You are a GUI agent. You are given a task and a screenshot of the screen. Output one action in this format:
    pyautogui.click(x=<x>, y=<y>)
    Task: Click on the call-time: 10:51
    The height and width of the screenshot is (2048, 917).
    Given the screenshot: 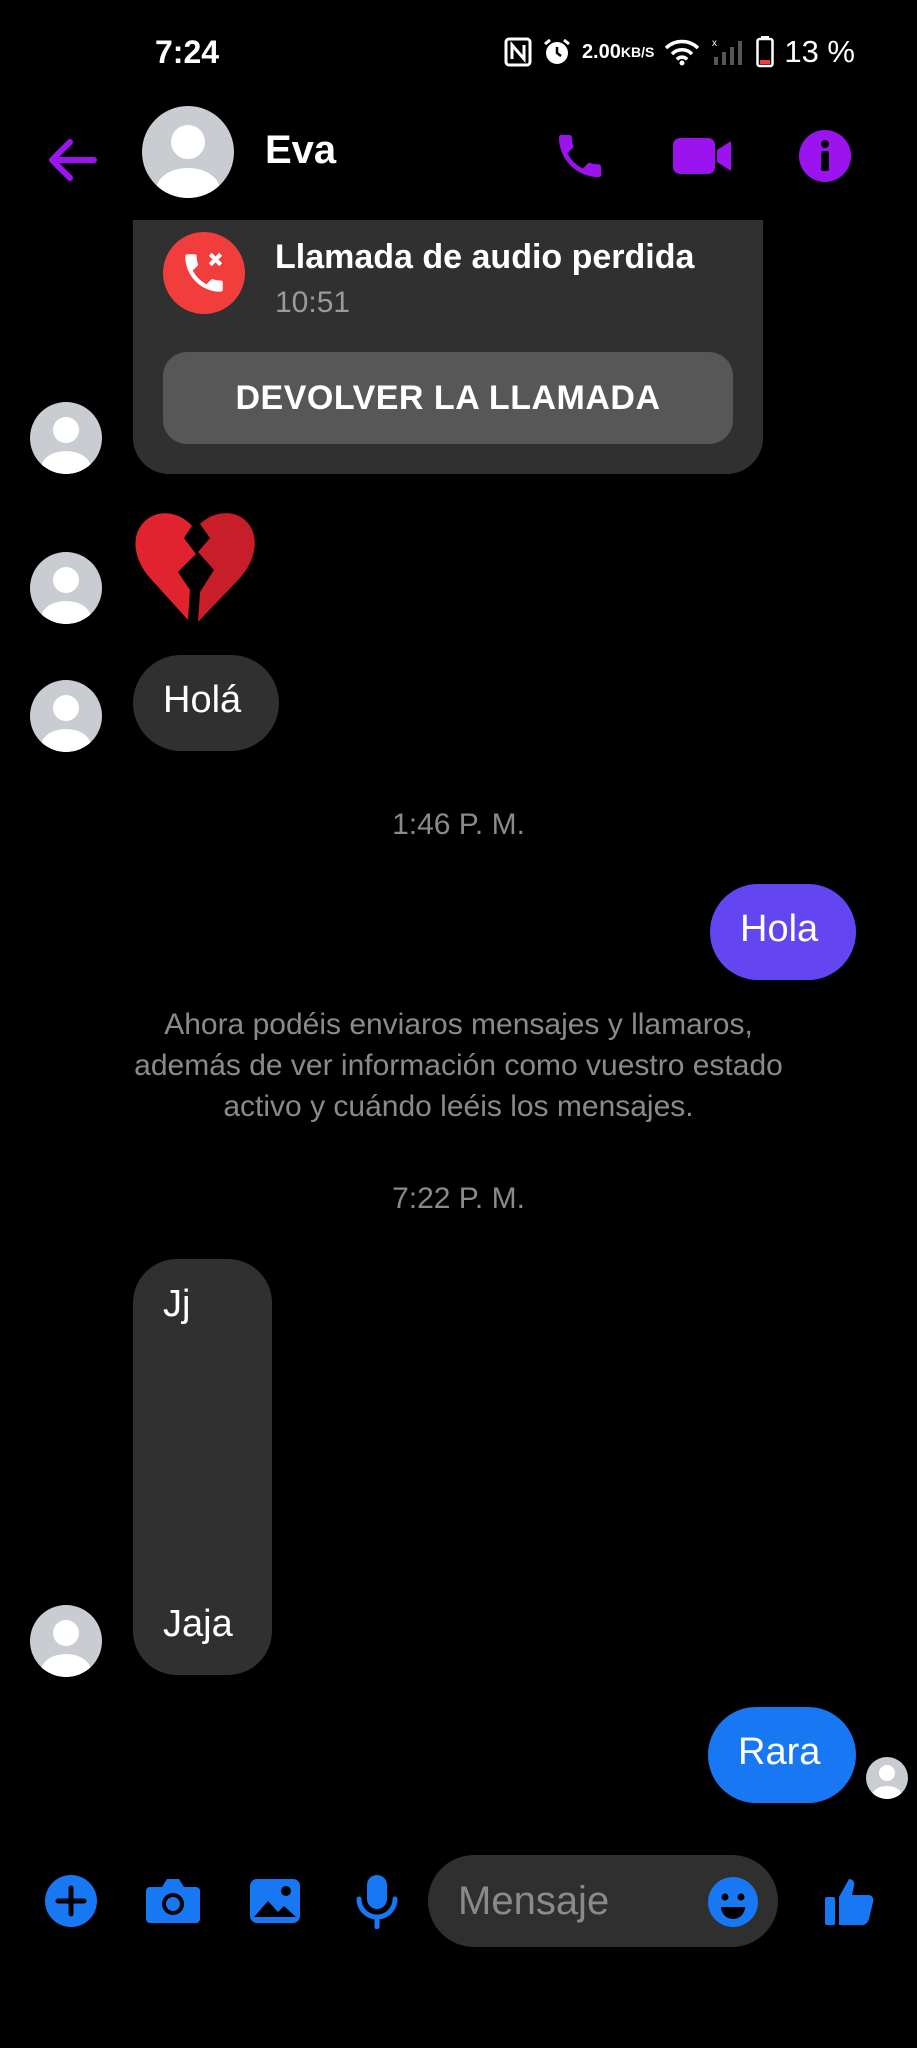 What is the action you would take?
    pyautogui.click(x=313, y=302)
    